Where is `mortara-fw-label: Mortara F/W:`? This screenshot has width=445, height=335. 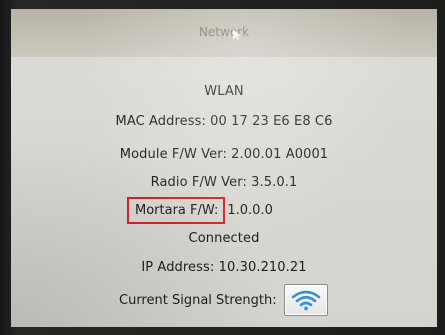
mortara-fw-label: Mortara F/W: is located at coordinates (177, 210).